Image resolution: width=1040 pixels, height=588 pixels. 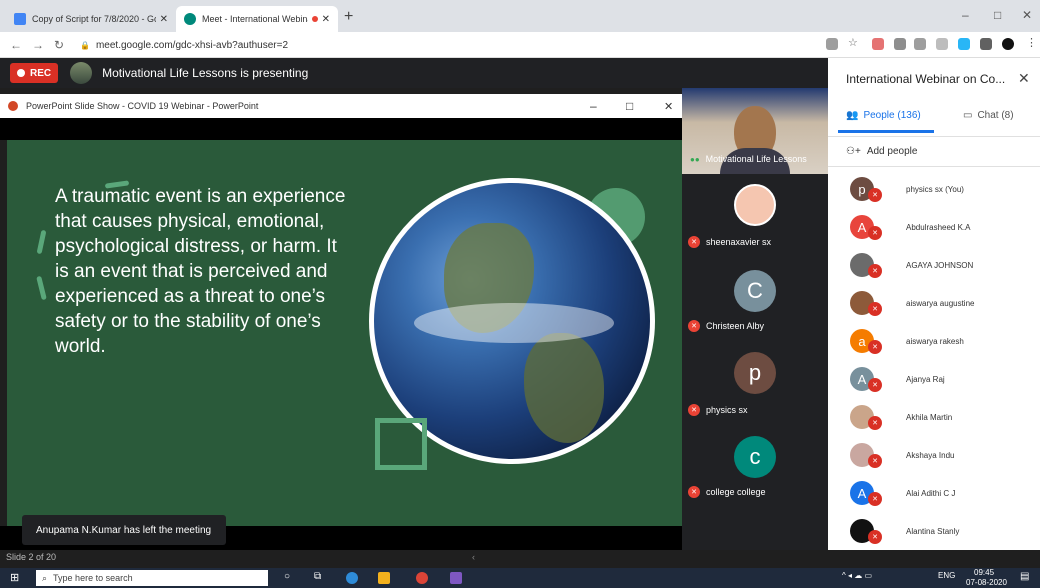 What do you see at coordinates (755, 457) in the screenshot?
I see `participant-avatar: c` at bounding box center [755, 457].